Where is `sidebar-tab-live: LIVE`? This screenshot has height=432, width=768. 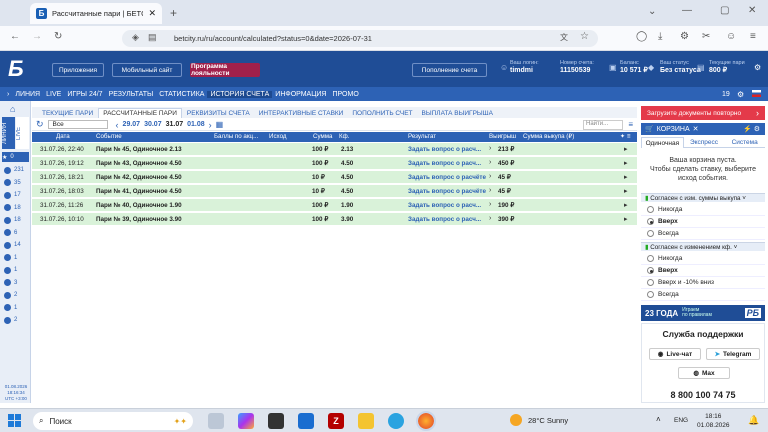
sidebar-tab-live: LIVE is located at coordinates (22, 133).